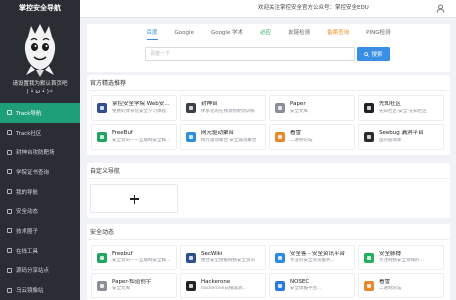  What do you see at coordinates (9, 251) in the screenshot?
I see `tool-icon` at bounding box center [9, 251].